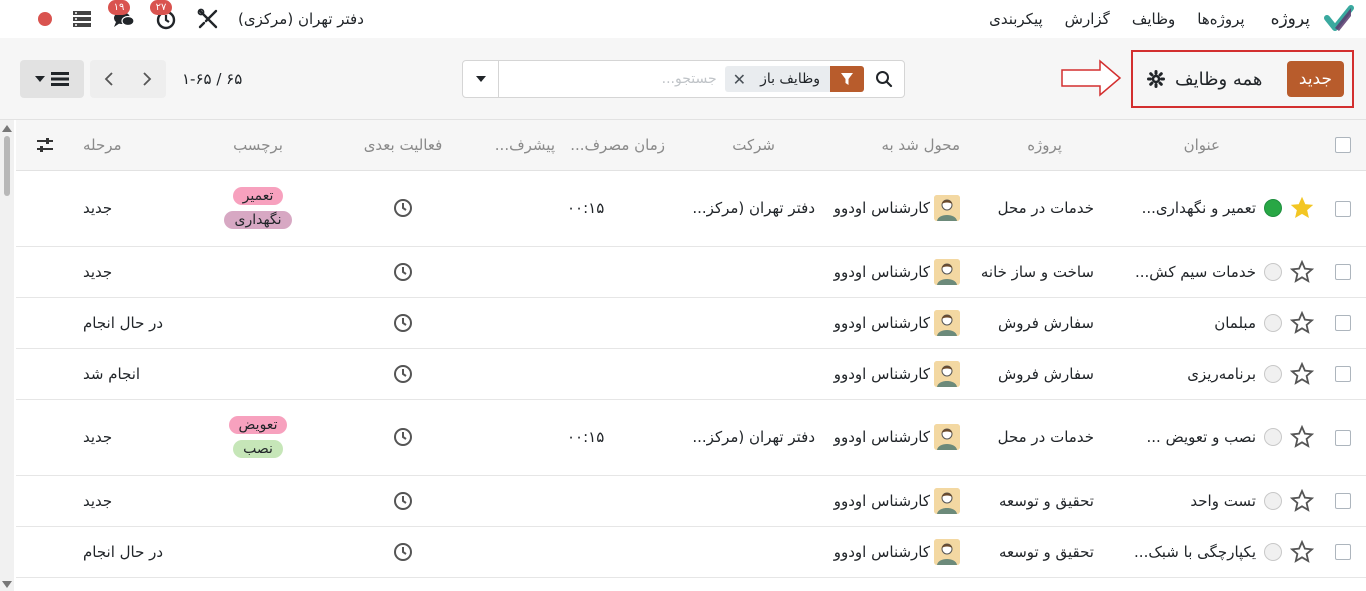  I want to click on task-project: خدمات در محل, so click(1037, 208).